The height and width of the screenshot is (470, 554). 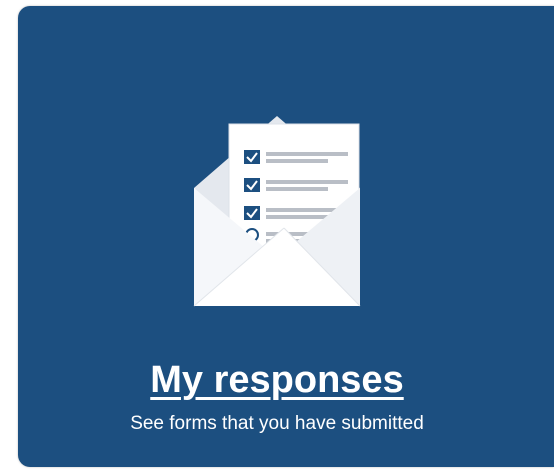 I want to click on card-subtitle: See forms that you have submitted, so click(x=277, y=423).